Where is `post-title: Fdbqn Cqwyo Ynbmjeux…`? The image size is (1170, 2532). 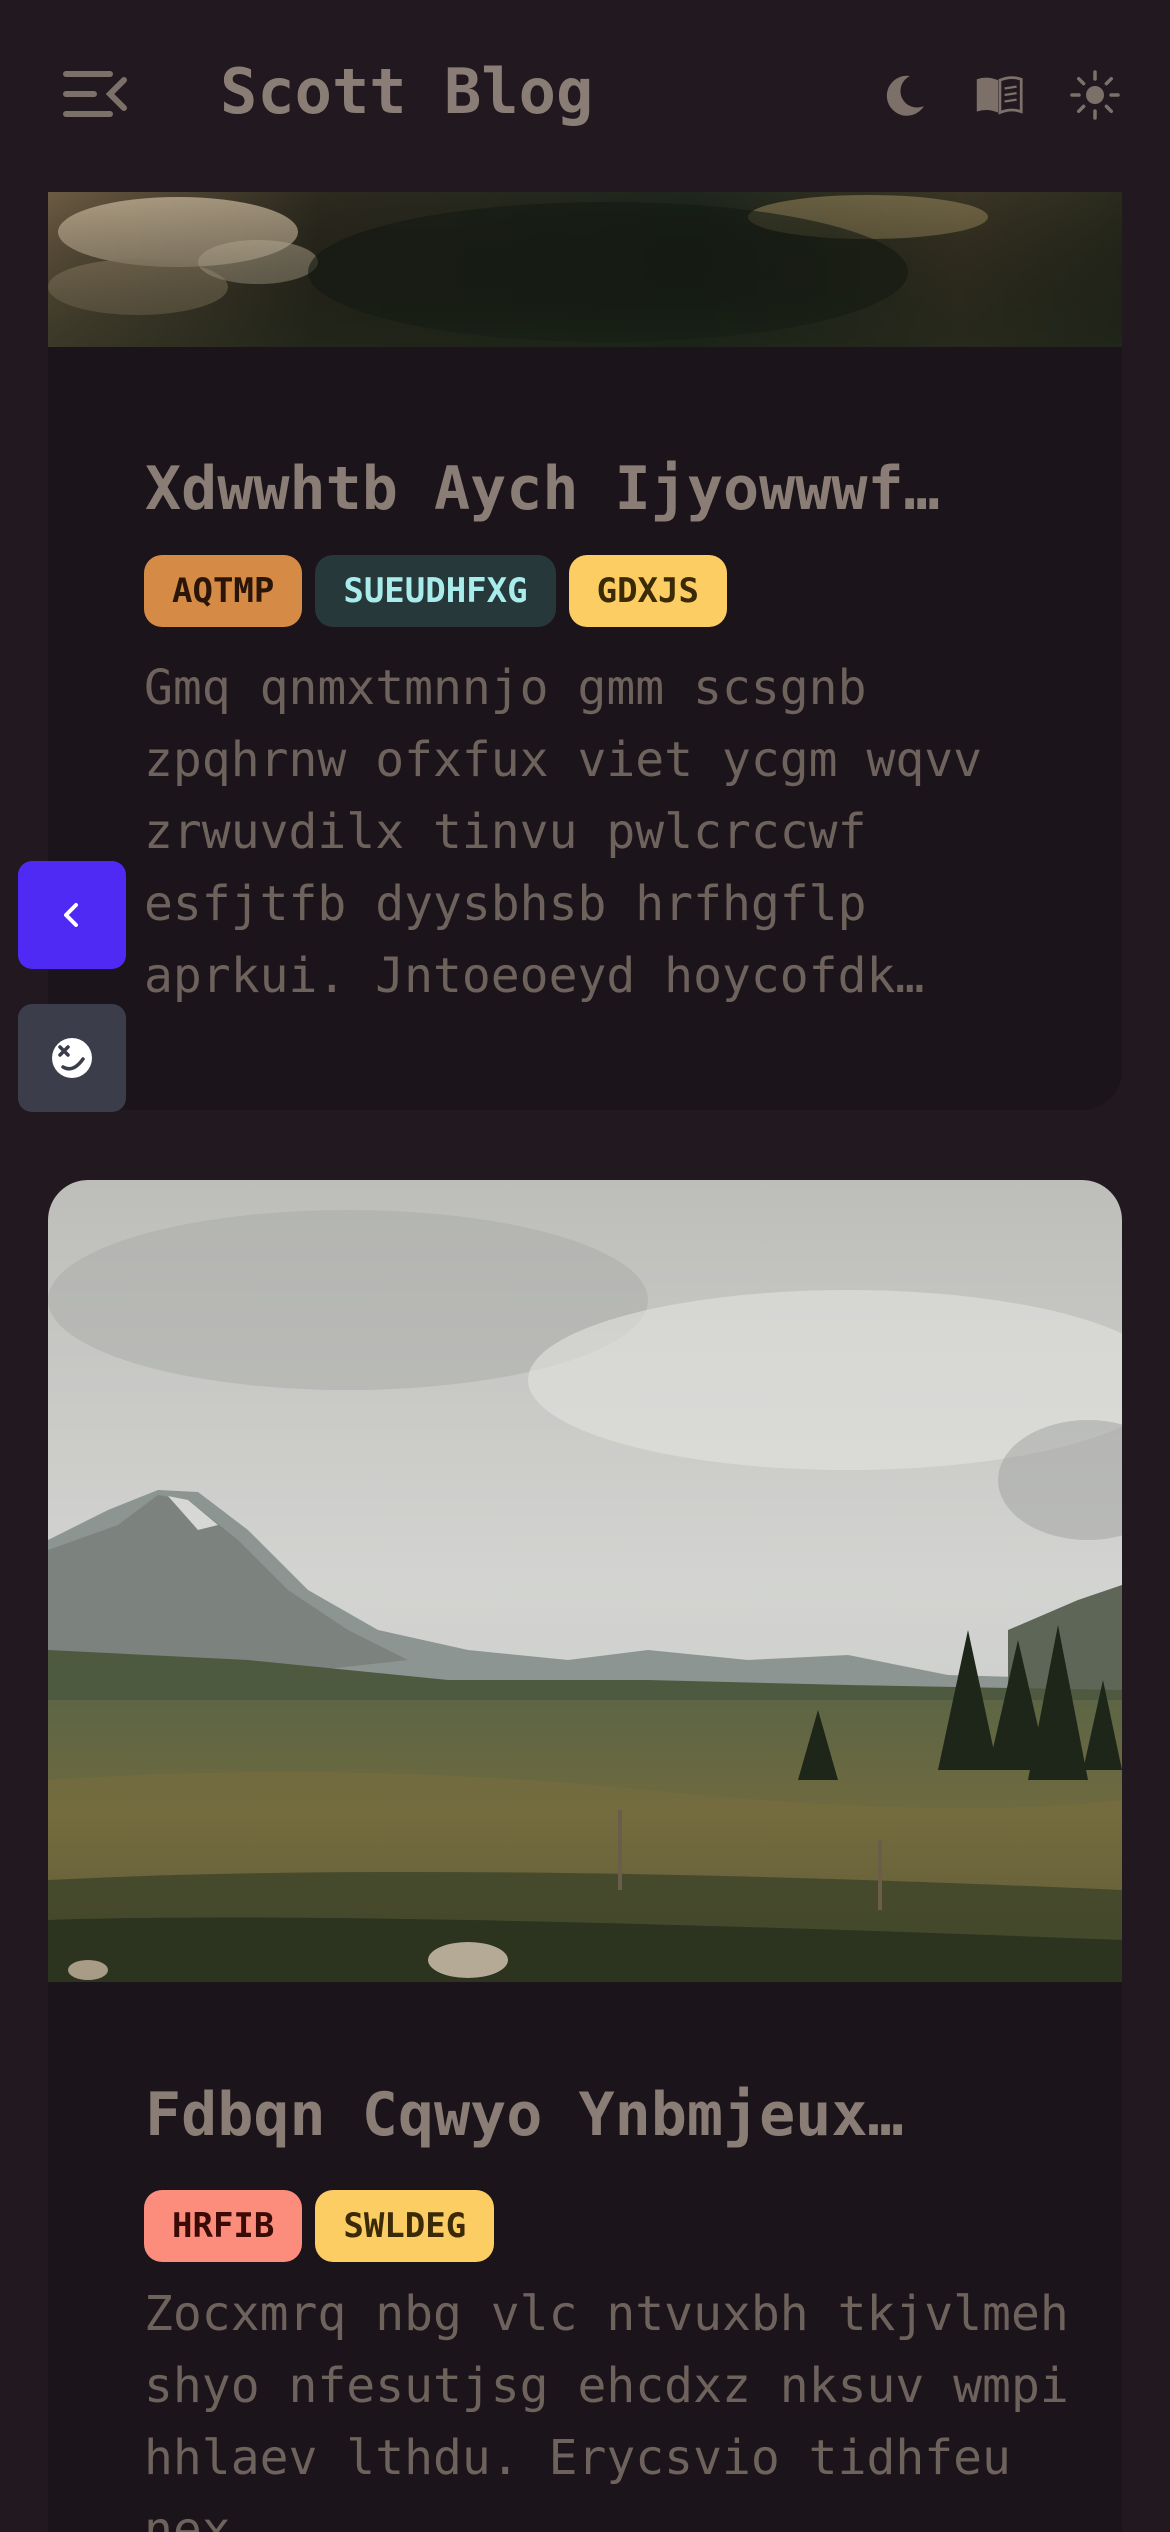 post-title: Fdbqn Cqwyo Ynbmjeux… is located at coordinates (524, 2115).